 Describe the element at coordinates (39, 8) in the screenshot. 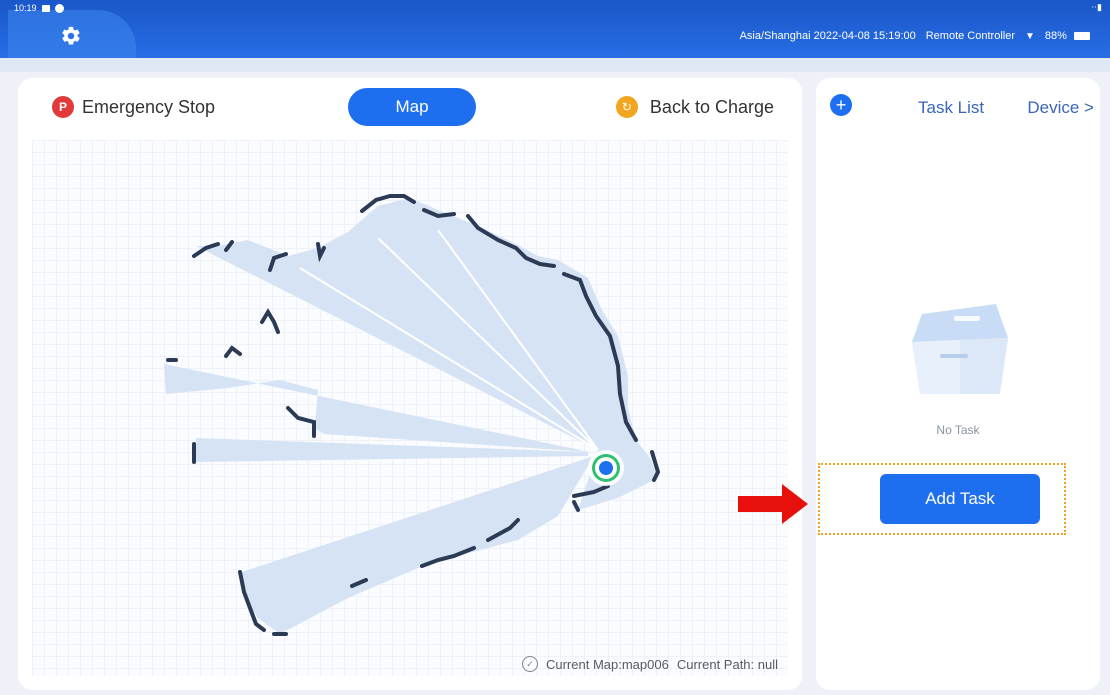

I see `status-bar-left: 10:19` at that location.